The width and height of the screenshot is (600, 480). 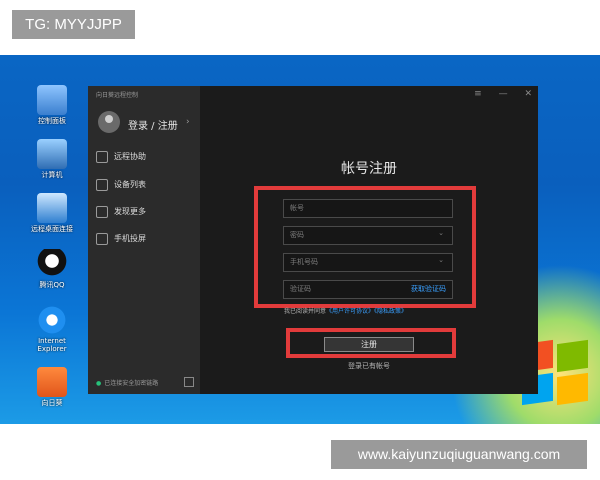 I want to click on shield-check-icon: ●, so click(x=99, y=383).